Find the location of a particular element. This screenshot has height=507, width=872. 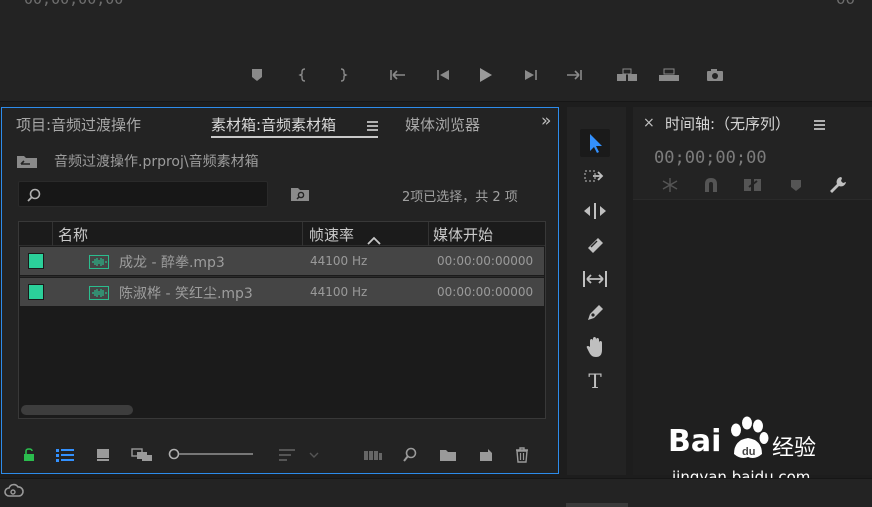

overwrite-icon is located at coordinates (669, 75).